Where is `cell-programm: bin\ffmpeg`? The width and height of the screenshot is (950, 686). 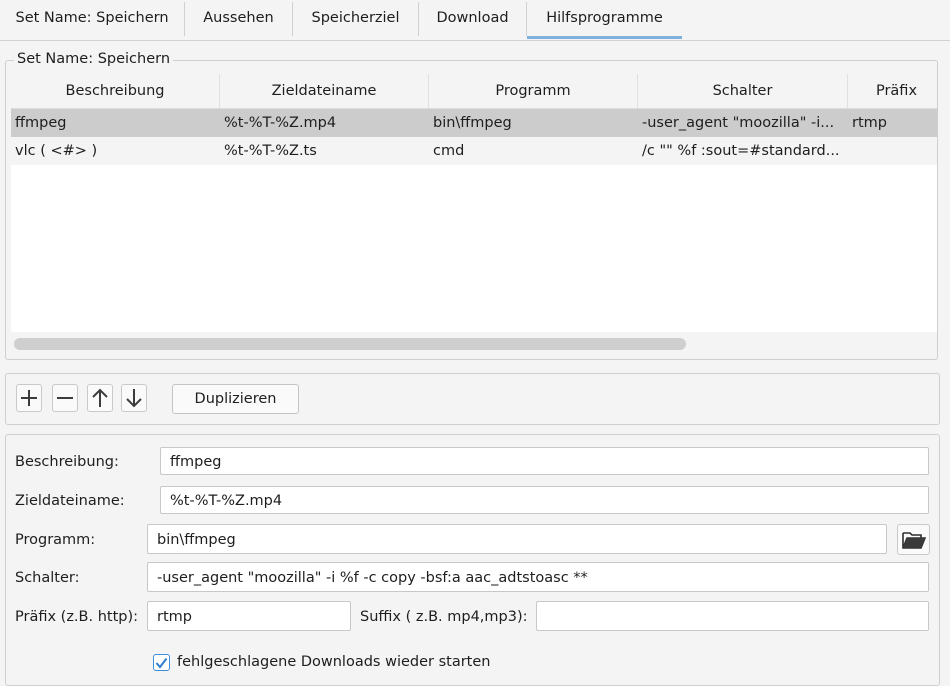 cell-programm: bin\ffmpeg is located at coordinates (472, 123).